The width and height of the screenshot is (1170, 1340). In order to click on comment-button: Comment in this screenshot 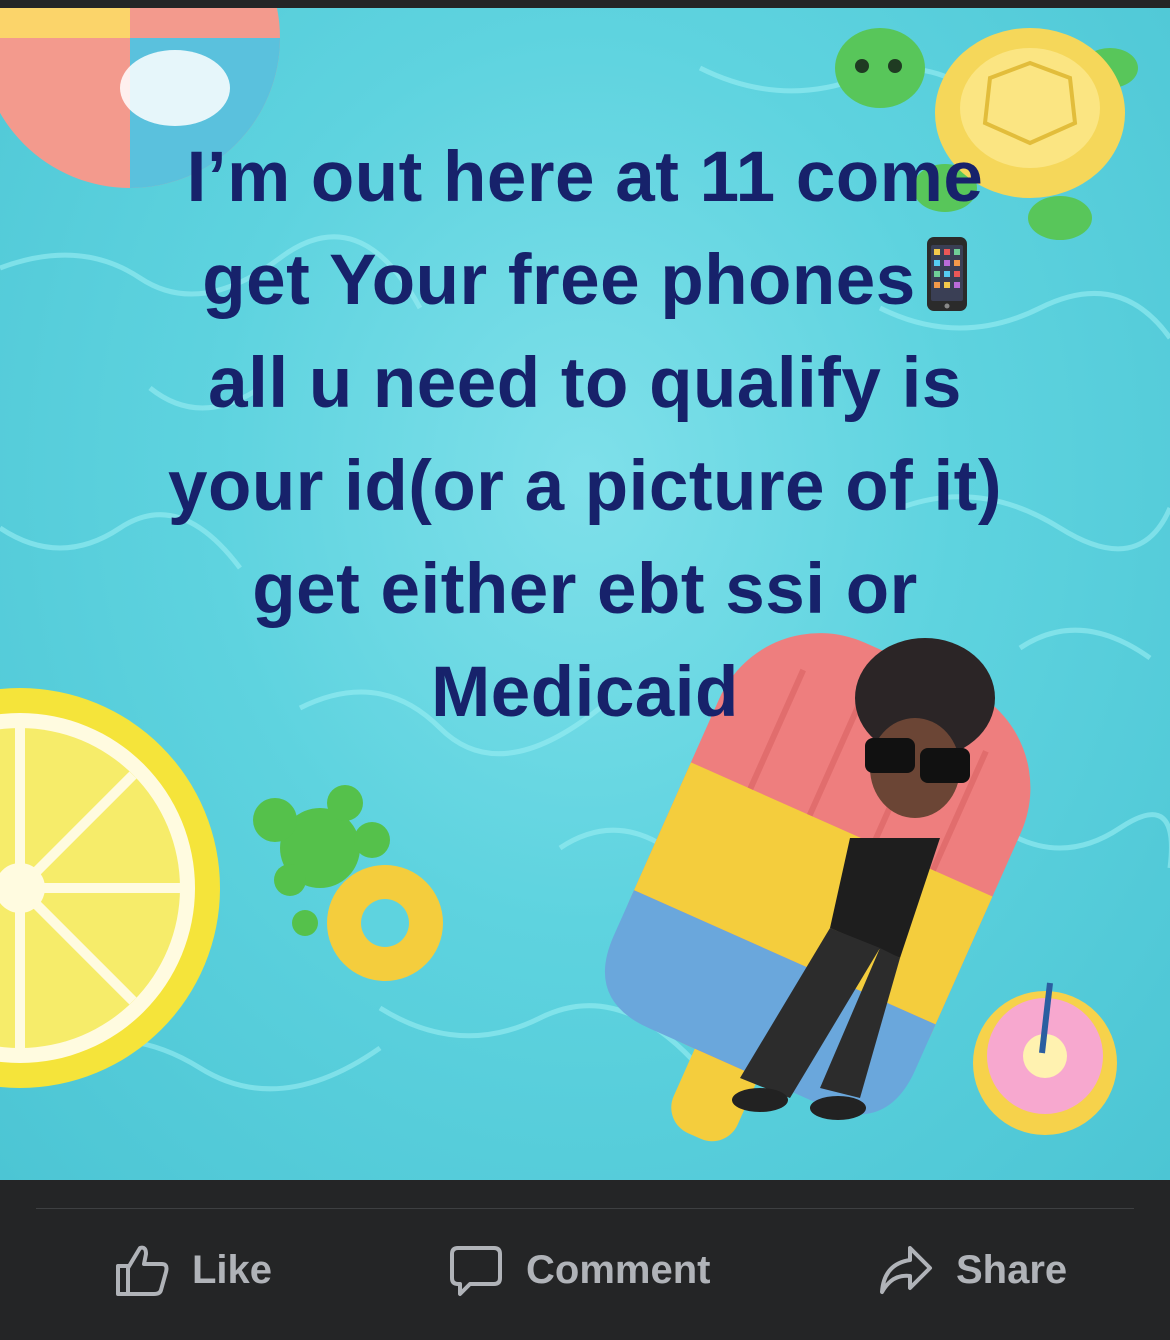, I will do `click(579, 1270)`.